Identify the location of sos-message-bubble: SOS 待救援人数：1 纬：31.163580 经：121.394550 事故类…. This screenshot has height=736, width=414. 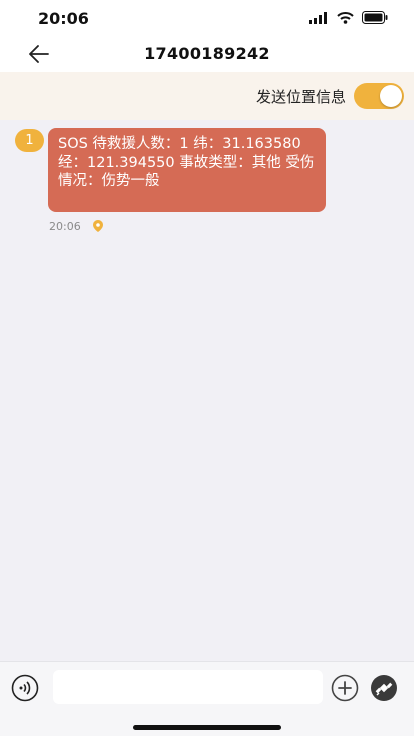
(187, 170).